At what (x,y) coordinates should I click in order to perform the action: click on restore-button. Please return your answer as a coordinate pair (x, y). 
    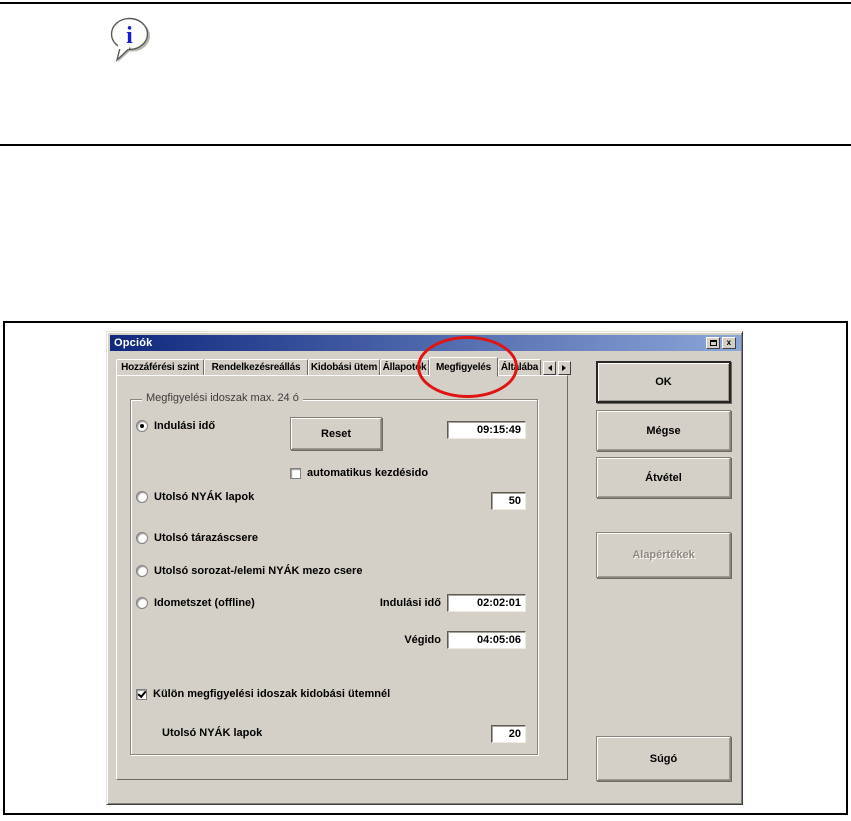
    Looking at the image, I should click on (713, 343).